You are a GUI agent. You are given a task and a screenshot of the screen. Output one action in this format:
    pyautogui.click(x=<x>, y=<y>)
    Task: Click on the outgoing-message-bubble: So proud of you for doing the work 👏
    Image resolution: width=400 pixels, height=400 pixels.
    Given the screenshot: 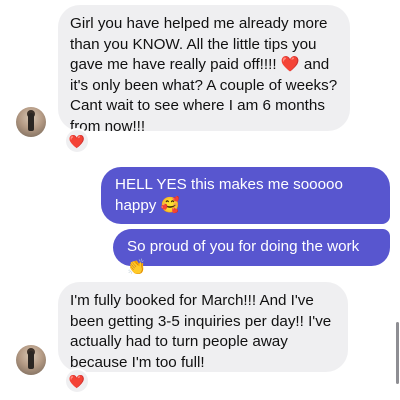 What is the action you would take?
    pyautogui.click(x=251, y=252)
    